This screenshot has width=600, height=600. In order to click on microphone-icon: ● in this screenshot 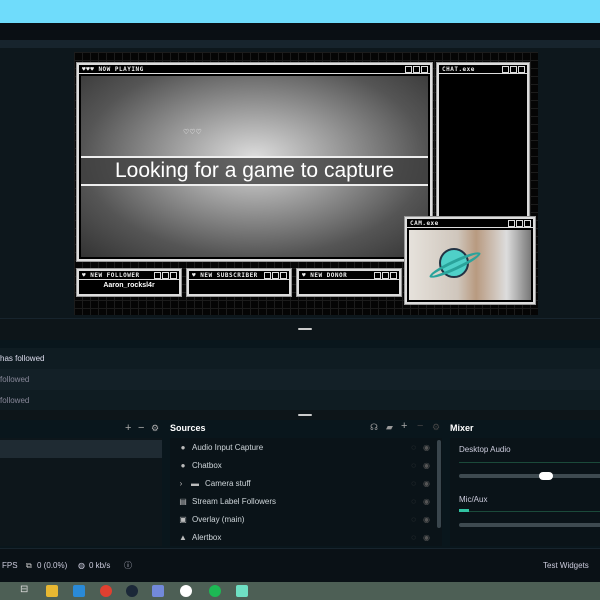, I will do `click(183, 447)`.